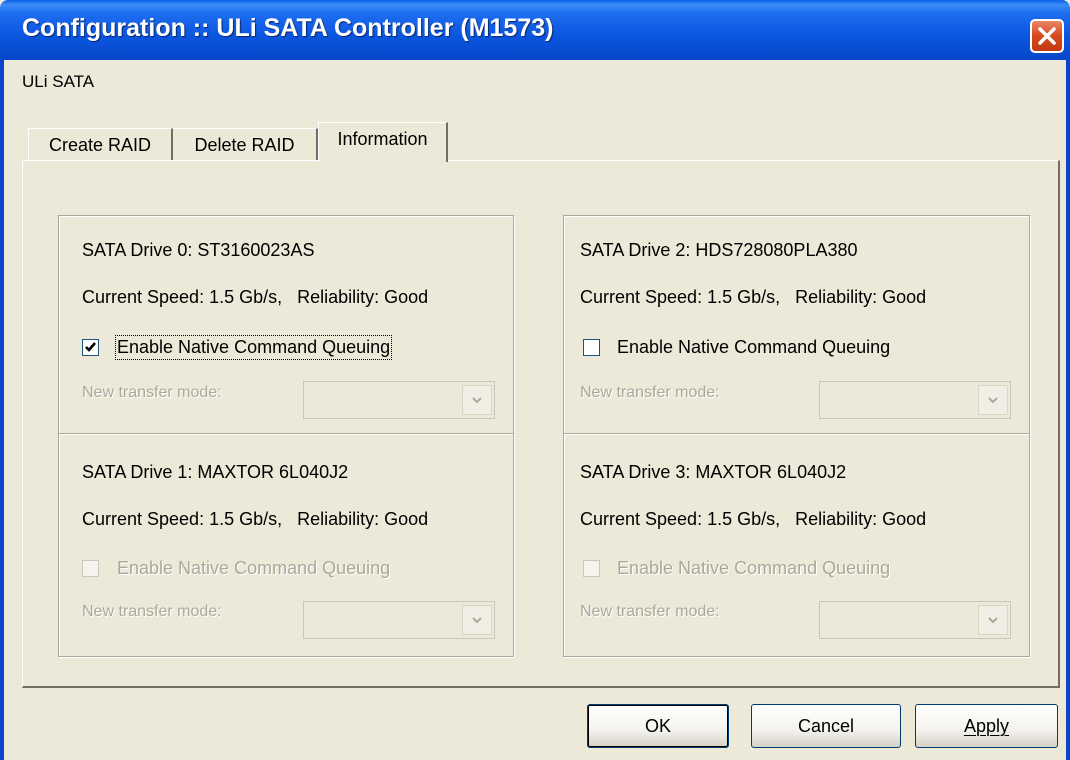 This screenshot has width=1070, height=760. Describe the element at coordinates (254, 568) in the screenshot. I see `drive-1-ncq-label: Enable Native Command Queuing` at that location.